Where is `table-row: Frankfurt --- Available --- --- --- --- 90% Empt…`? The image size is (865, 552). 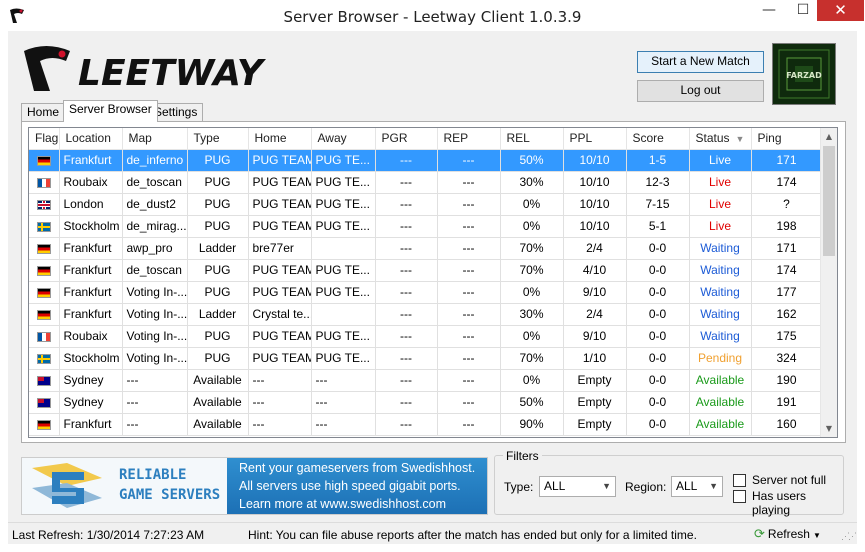 table-row: Frankfurt --- Available --- --- --- --- 90% Empt… is located at coordinates (426, 424).